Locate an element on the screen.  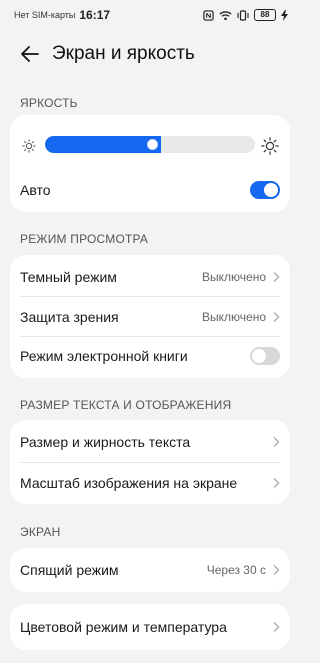
status-bar: Нет SIM-карты 16:17 88 is located at coordinates (150, 15).